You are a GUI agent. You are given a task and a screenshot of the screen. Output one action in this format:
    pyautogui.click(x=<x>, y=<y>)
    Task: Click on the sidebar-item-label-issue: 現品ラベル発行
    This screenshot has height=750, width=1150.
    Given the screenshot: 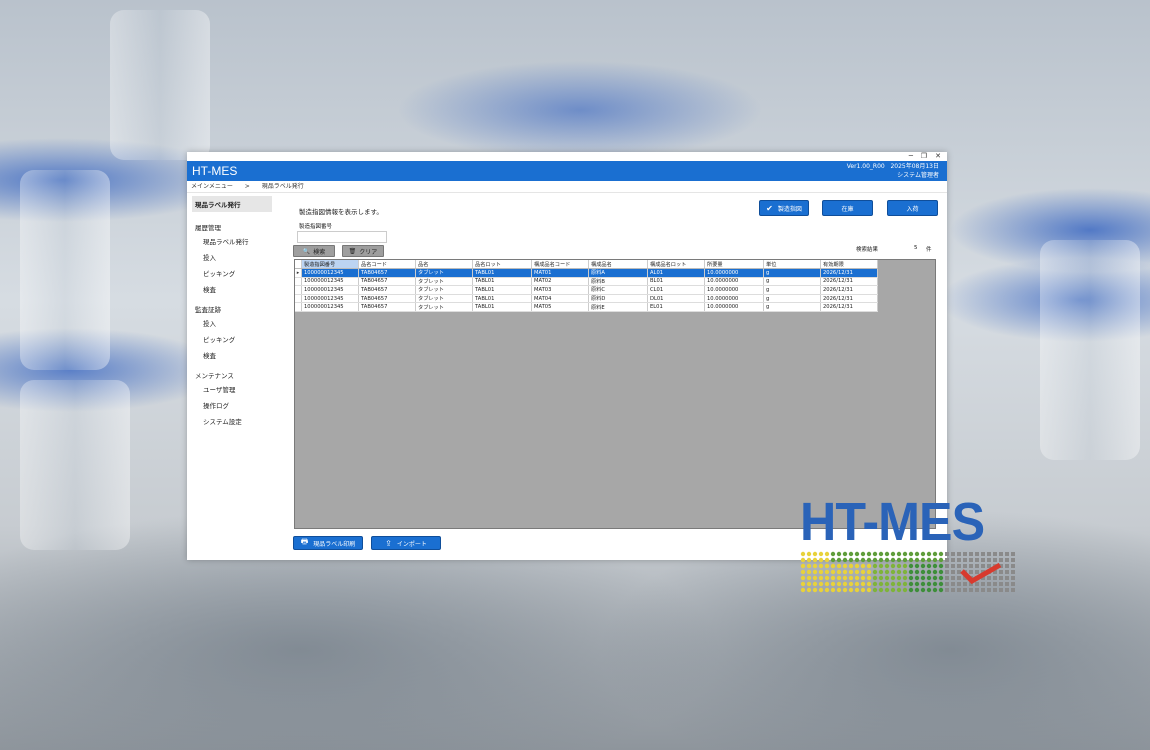 What is the action you would take?
    pyautogui.click(x=232, y=241)
    